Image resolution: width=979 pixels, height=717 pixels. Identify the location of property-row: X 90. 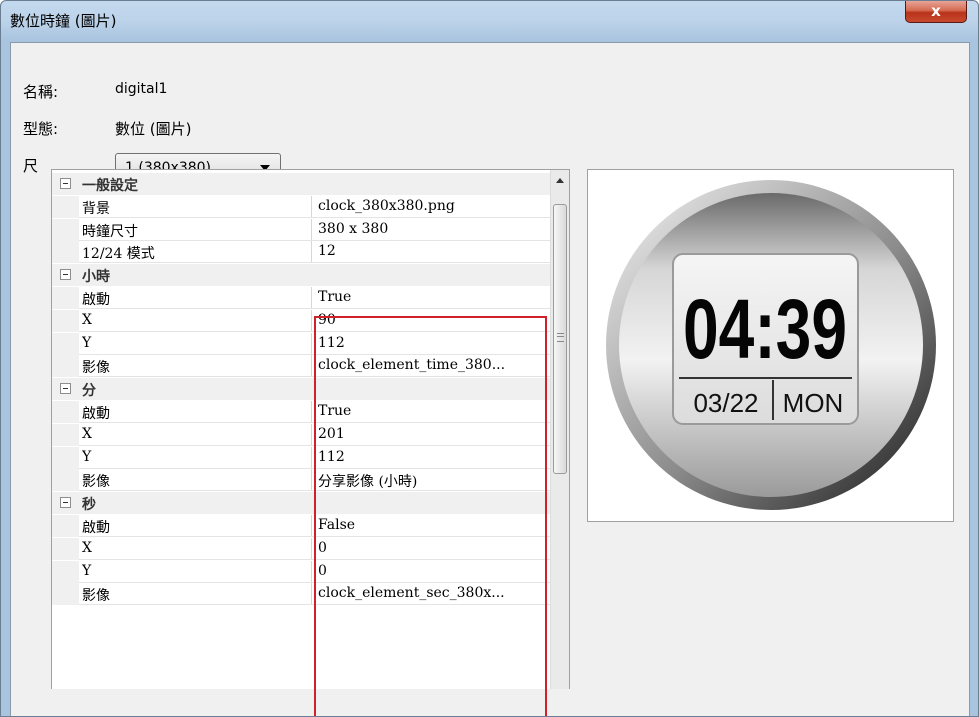
(301, 320).